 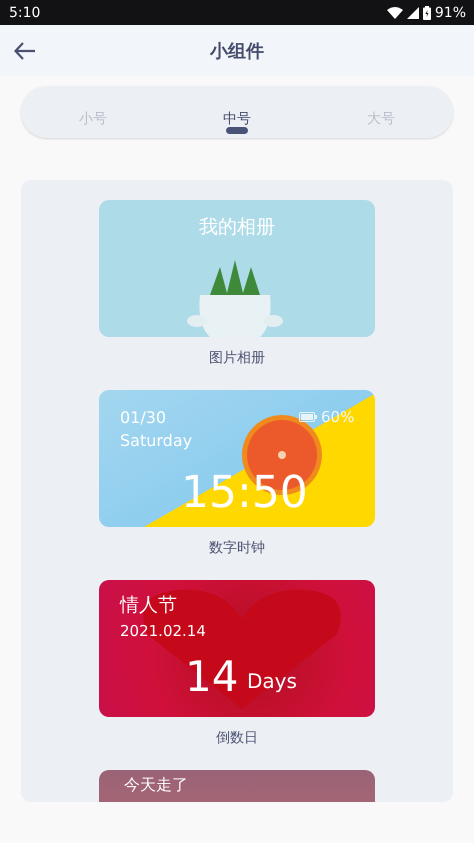 I want to click on battery-percent: 91%, so click(x=450, y=12).